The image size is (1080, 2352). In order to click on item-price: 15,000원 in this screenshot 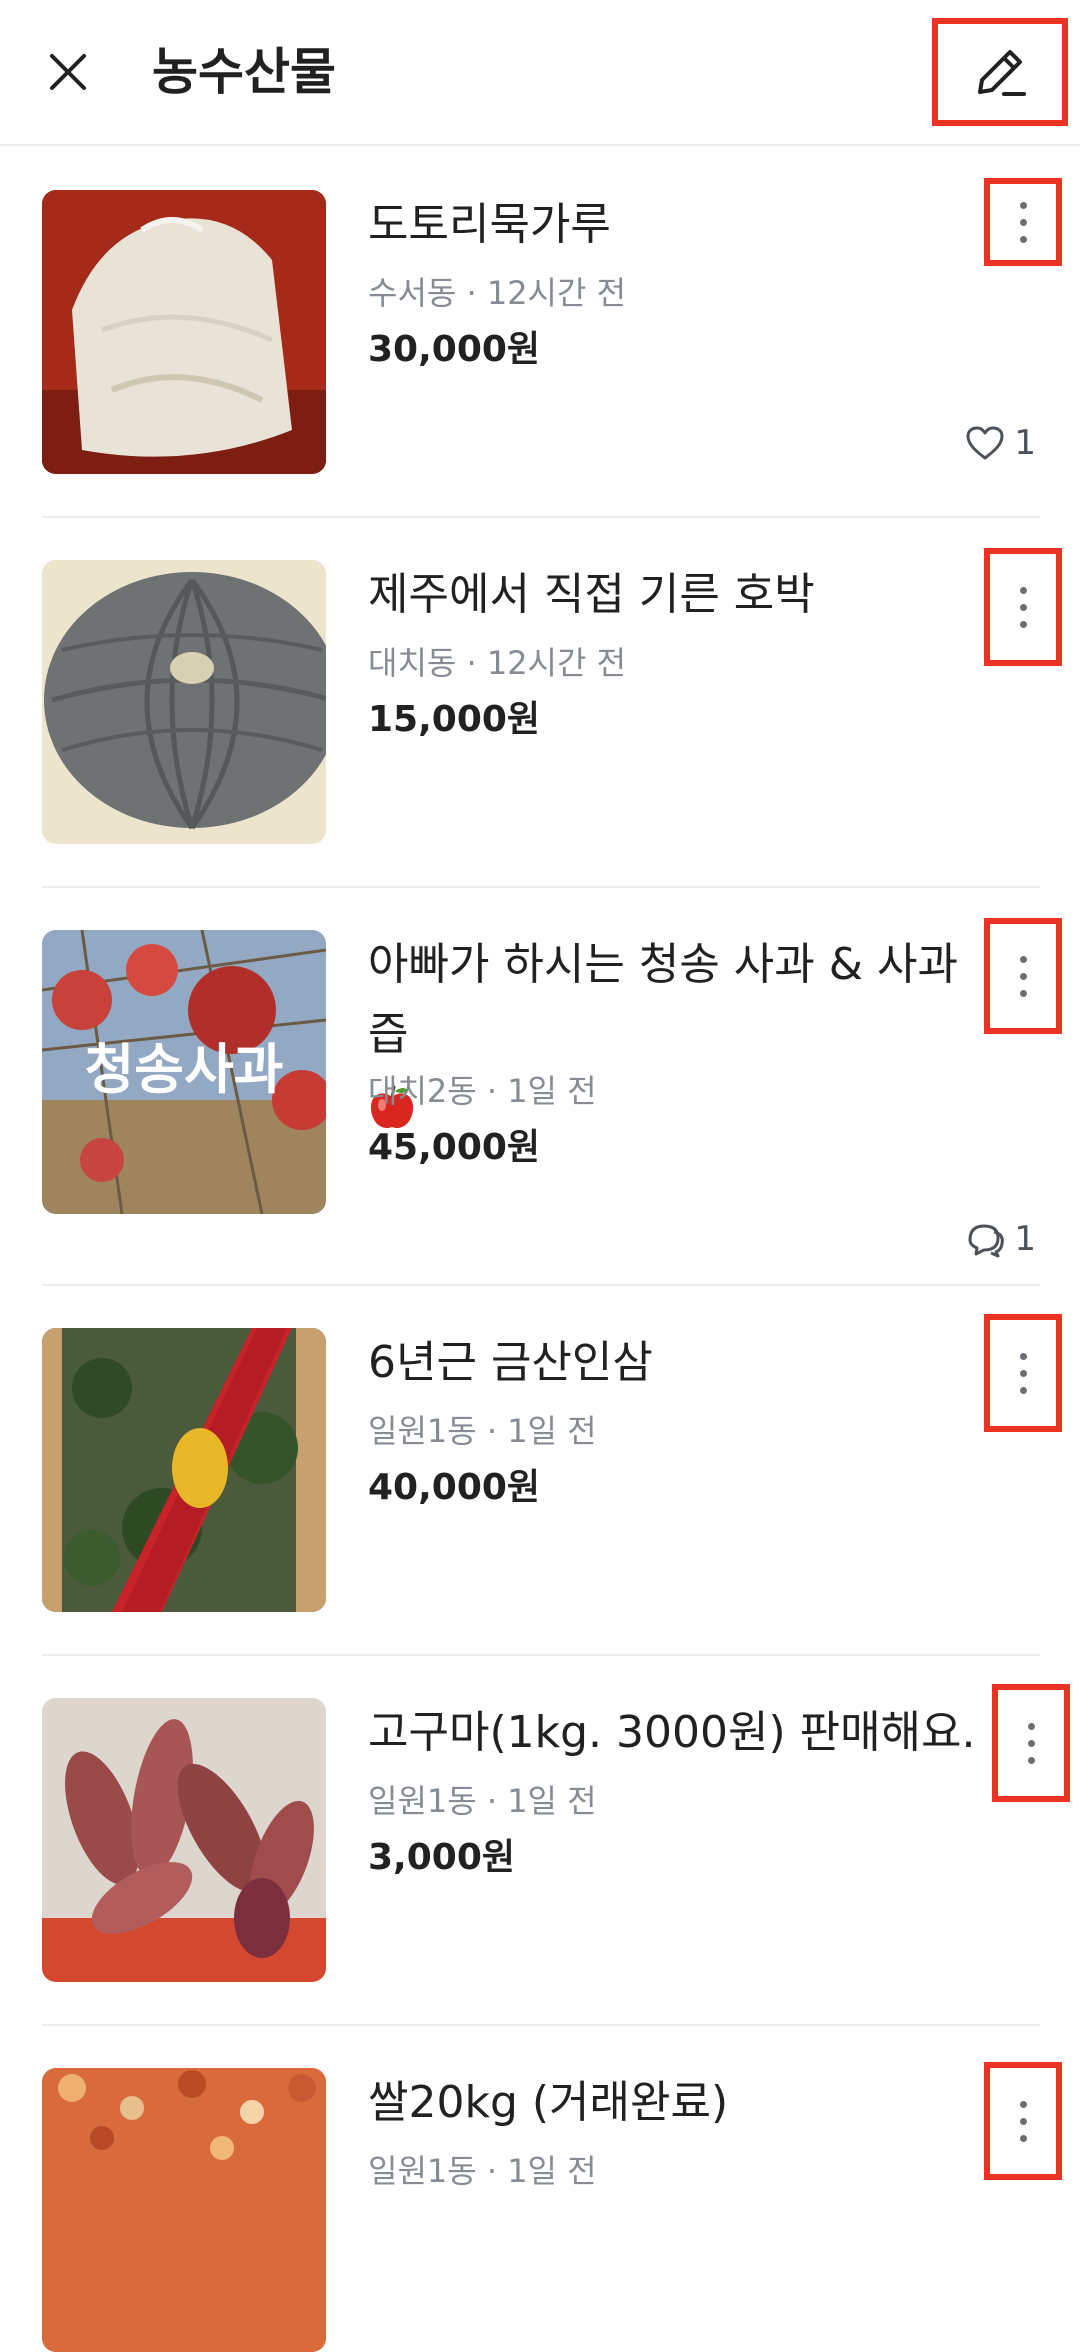, I will do `click(454, 719)`.